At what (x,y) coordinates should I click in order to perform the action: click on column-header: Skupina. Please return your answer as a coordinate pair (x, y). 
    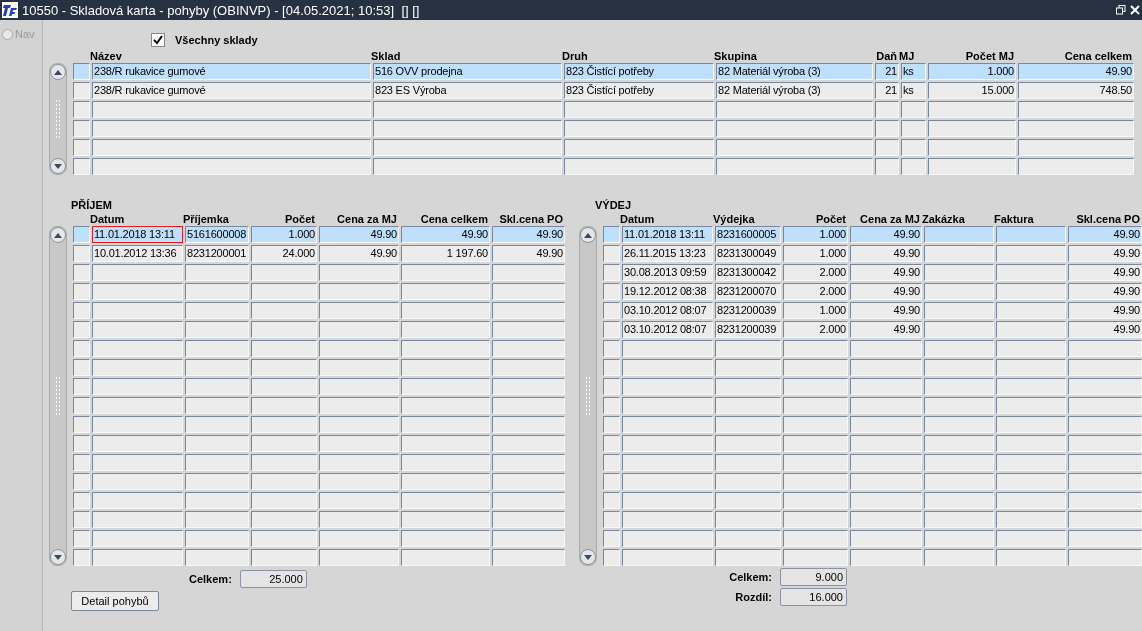
    Looking at the image, I should click on (736, 56).